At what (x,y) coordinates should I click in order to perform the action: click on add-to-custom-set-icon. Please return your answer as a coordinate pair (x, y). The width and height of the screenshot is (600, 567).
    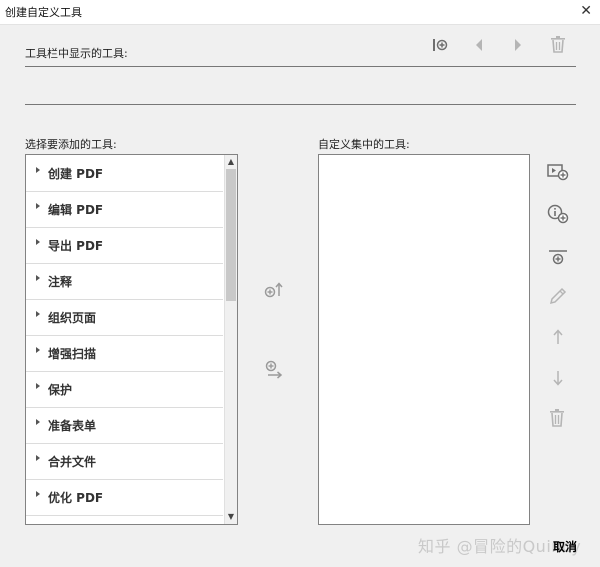
    Looking at the image, I should click on (274, 372).